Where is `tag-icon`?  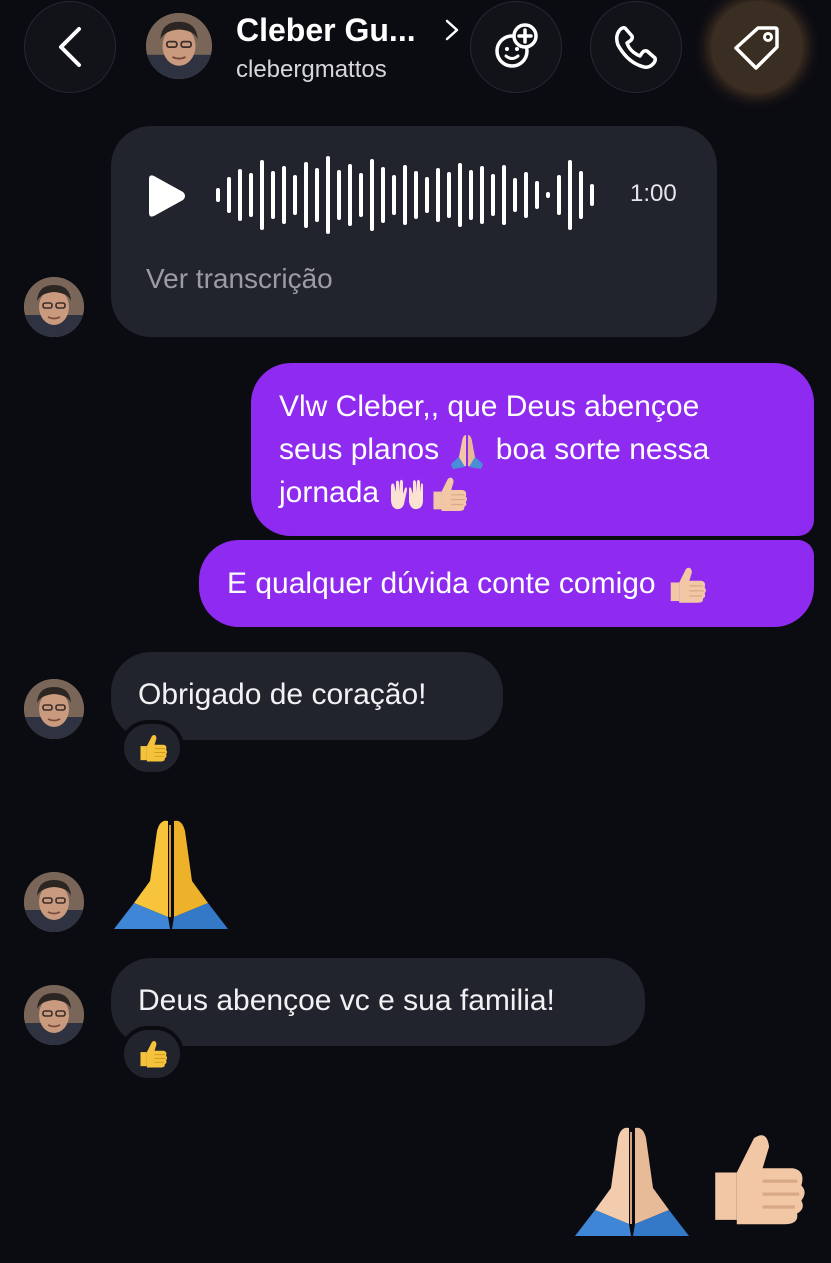
tag-icon is located at coordinates (756, 48).